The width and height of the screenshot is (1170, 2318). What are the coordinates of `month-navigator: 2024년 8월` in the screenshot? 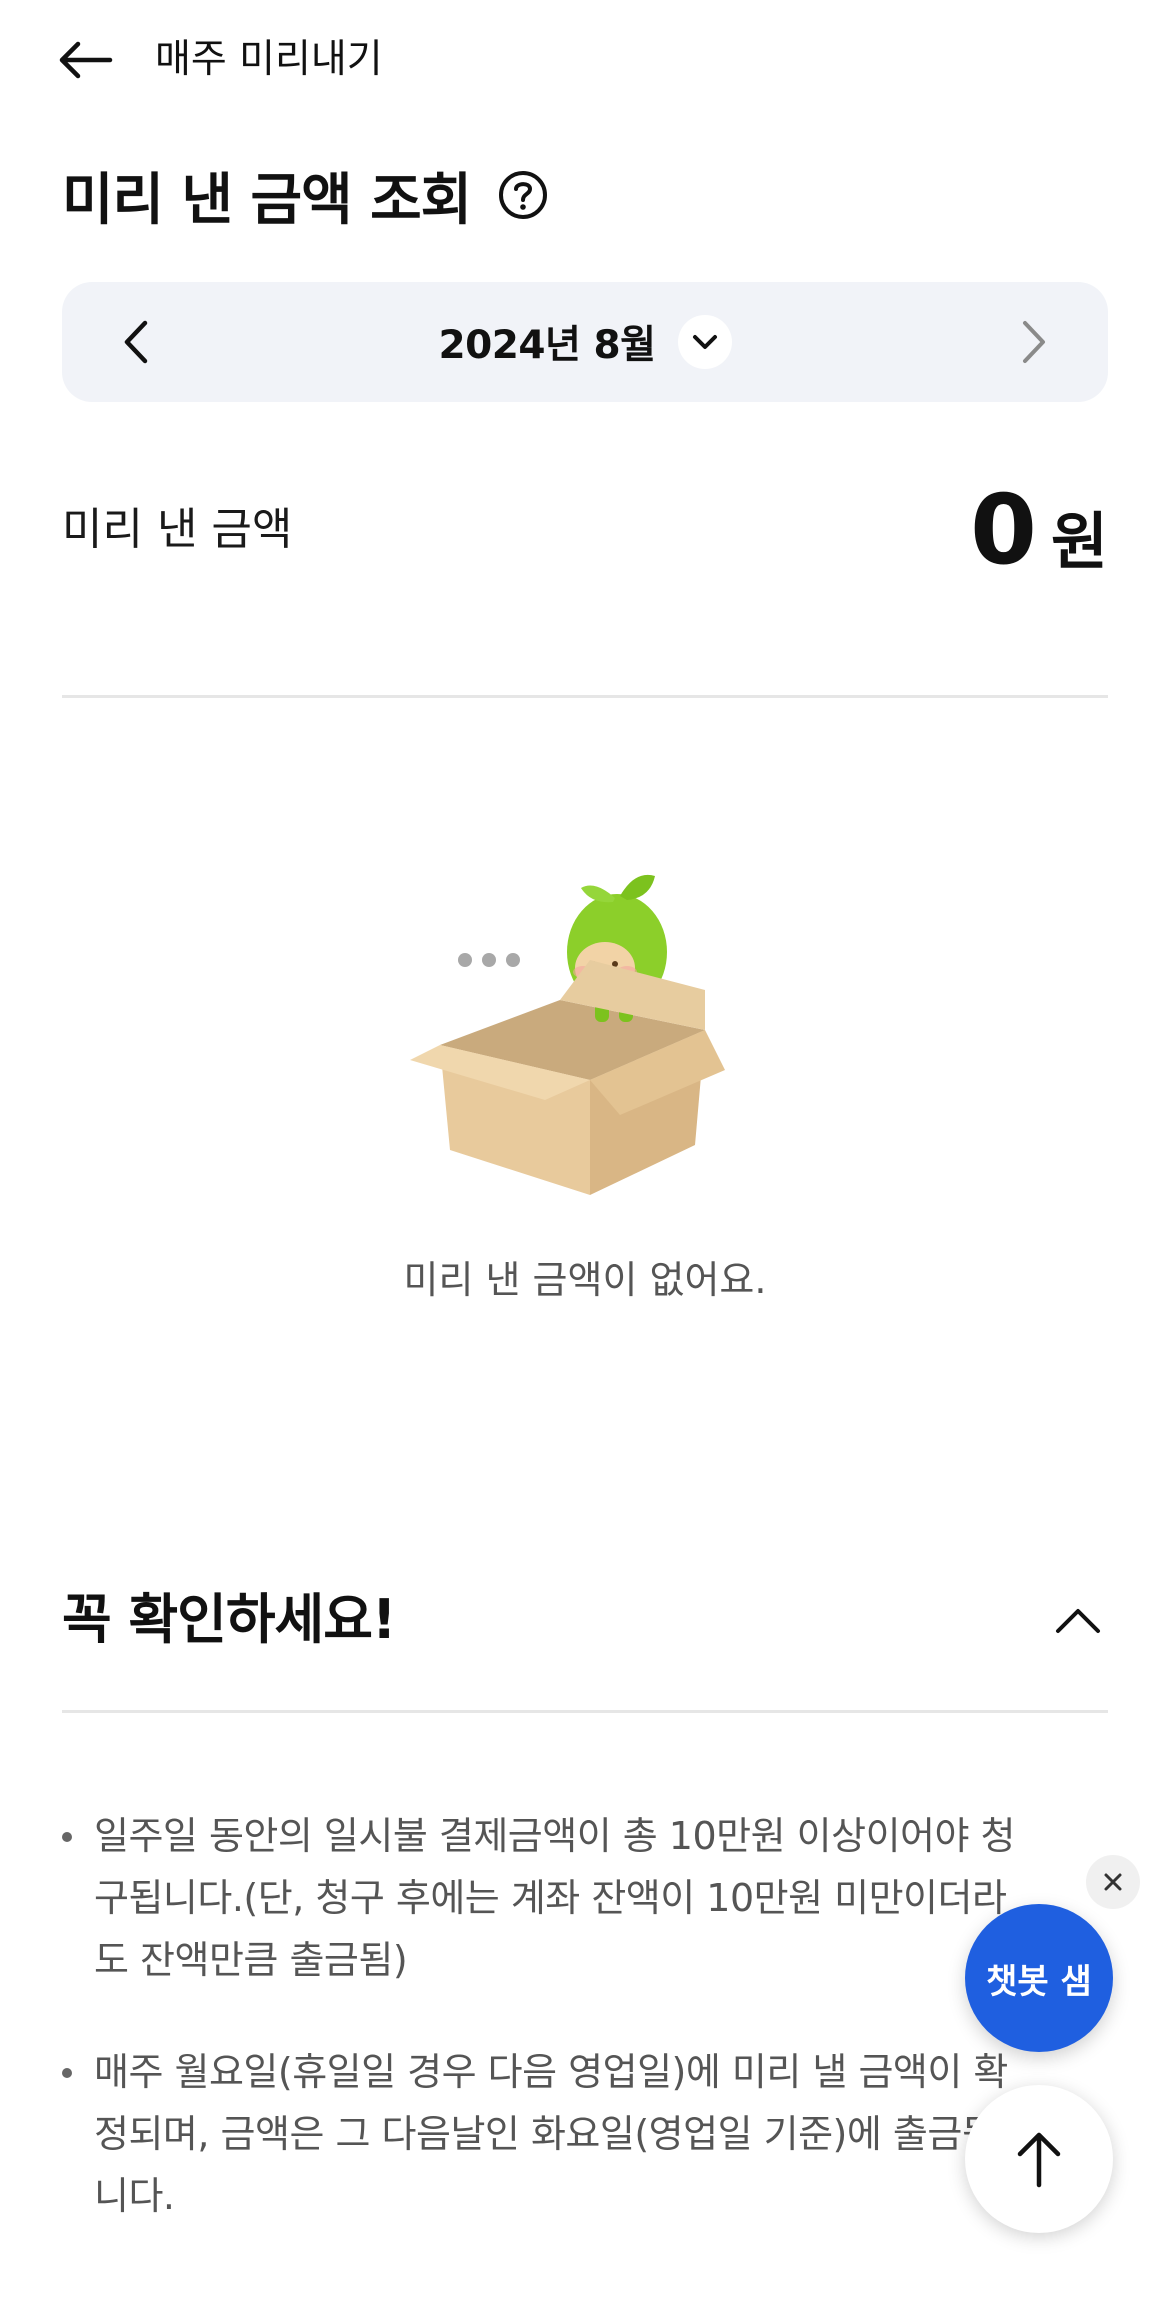 It's located at (585, 342).